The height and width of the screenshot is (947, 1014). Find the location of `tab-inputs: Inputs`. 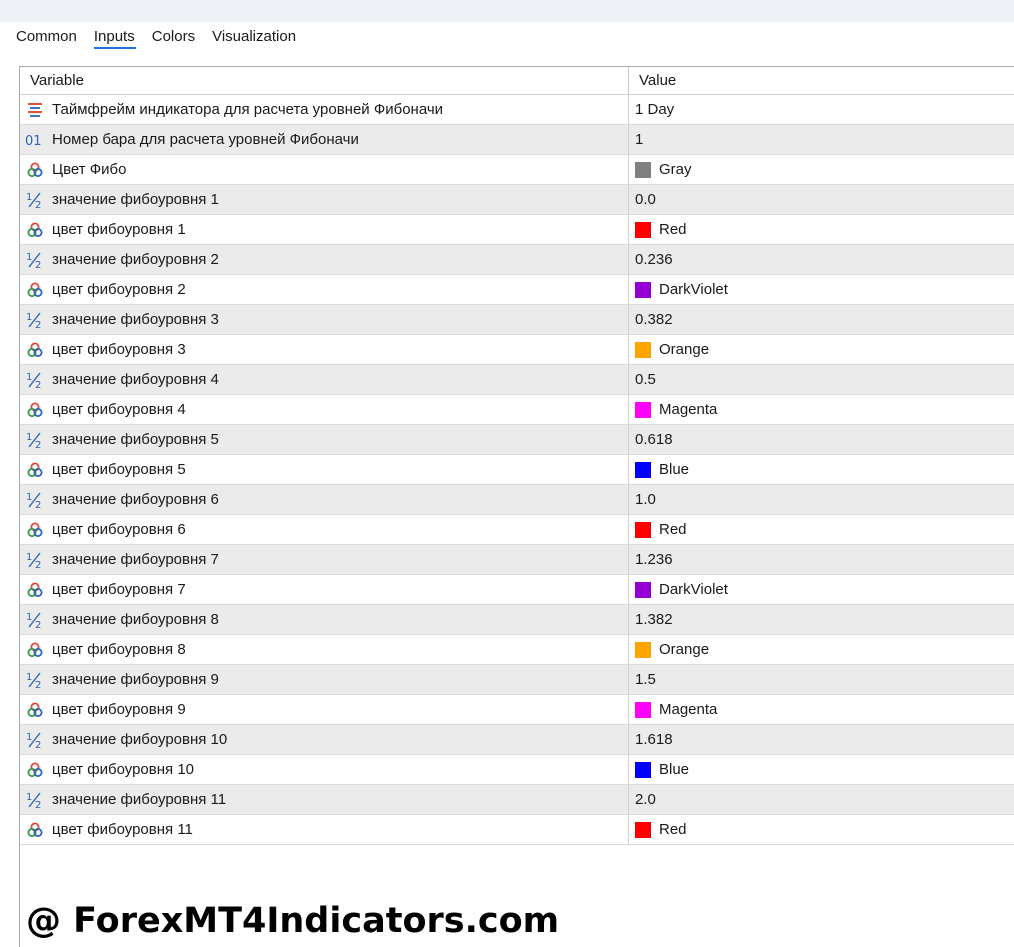

tab-inputs: Inputs is located at coordinates (115, 38).